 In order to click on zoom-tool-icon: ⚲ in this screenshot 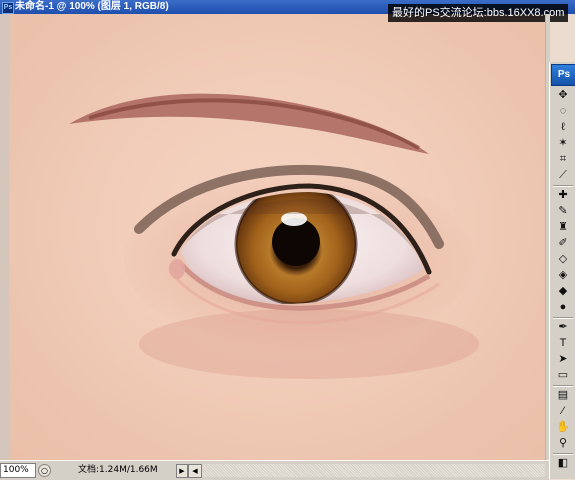, I will do `click(563, 443)`.